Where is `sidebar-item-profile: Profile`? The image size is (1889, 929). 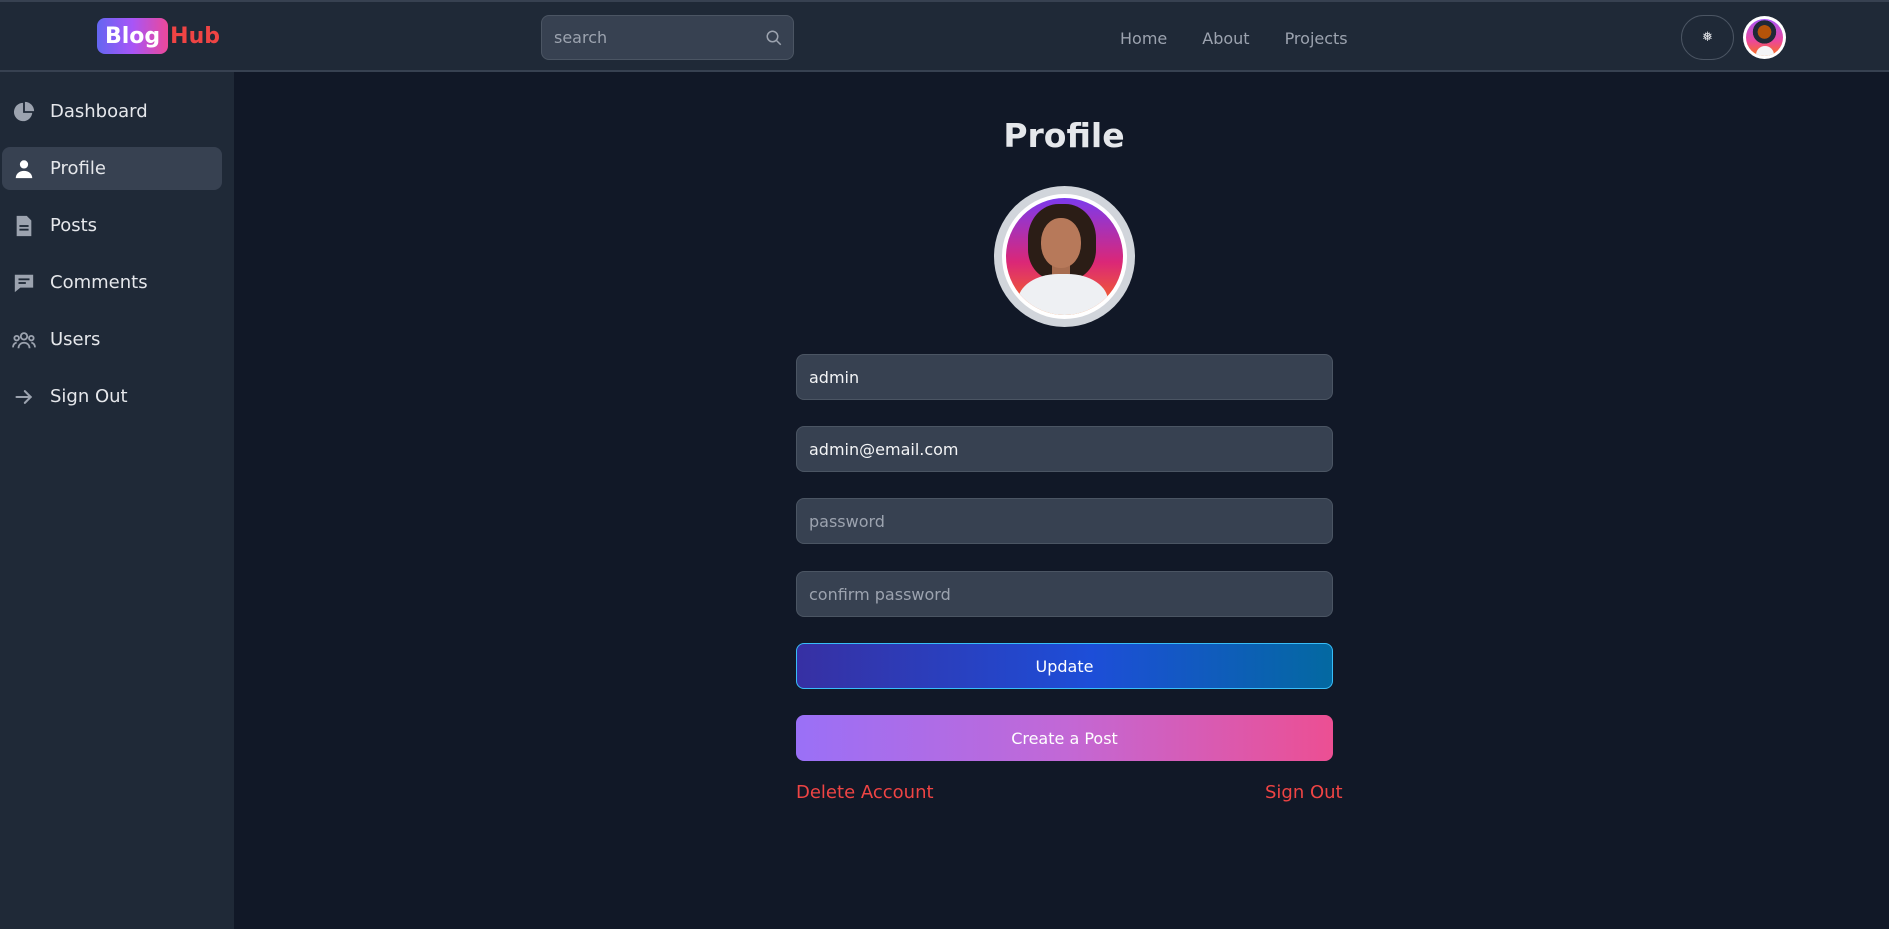 sidebar-item-profile: Profile is located at coordinates (112, 168).